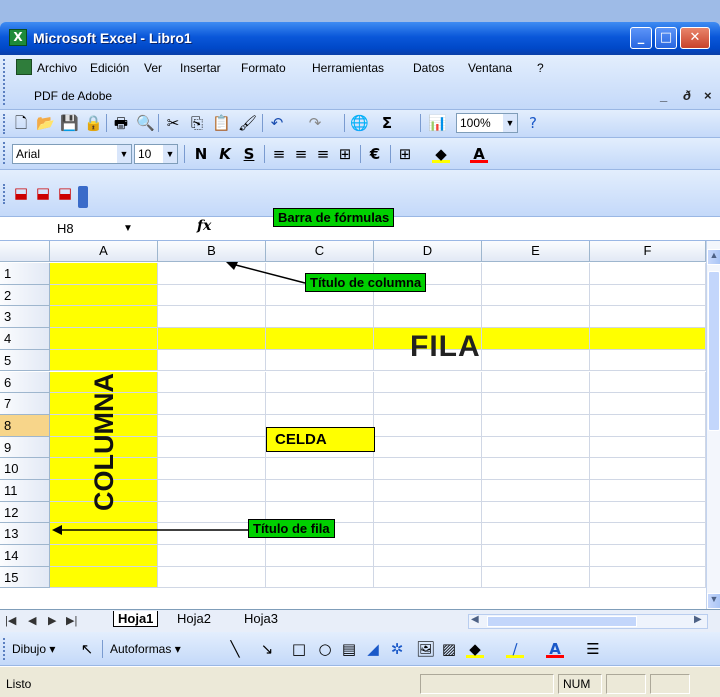 The height and width of the screenshot is (697, 720). What do you see at coordinates (428, 404) in the screenshot?
I see `cell-d7` at bounding box center [428, 404].